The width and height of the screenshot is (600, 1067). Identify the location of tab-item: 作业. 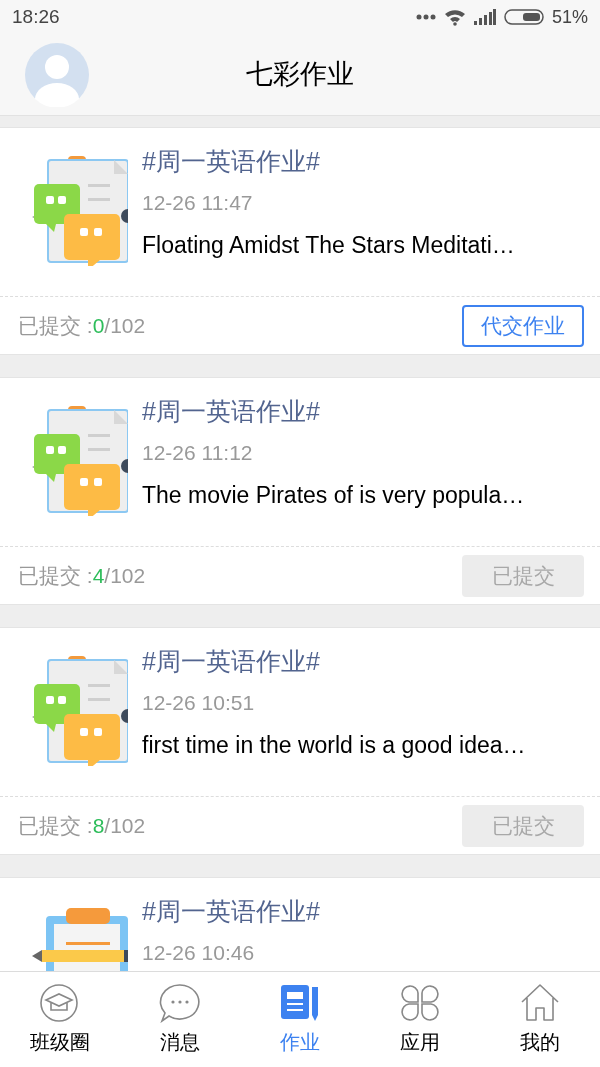
(300, 1019).